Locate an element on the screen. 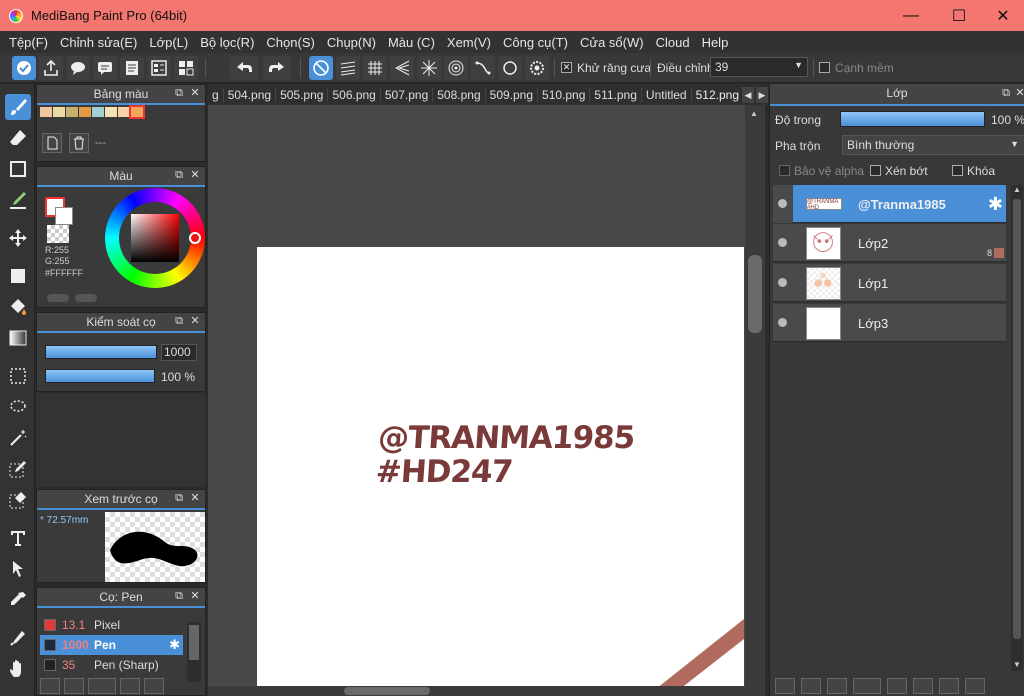  brush-tool is located at coordinates (18, 107).